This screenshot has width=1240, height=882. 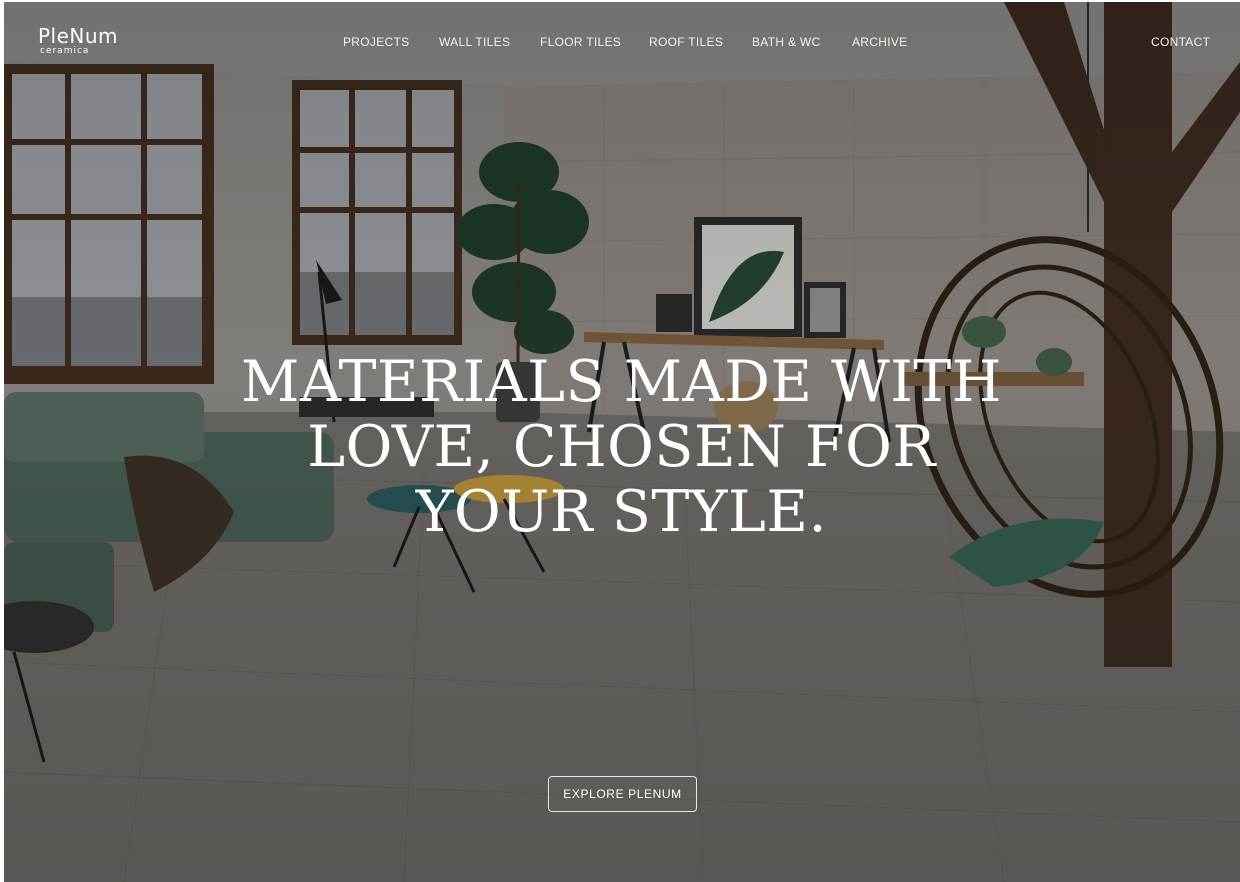 I want to click on hero-heading-line-2: LOVE, CHOSEN FOR, so click(x=621, y=447).